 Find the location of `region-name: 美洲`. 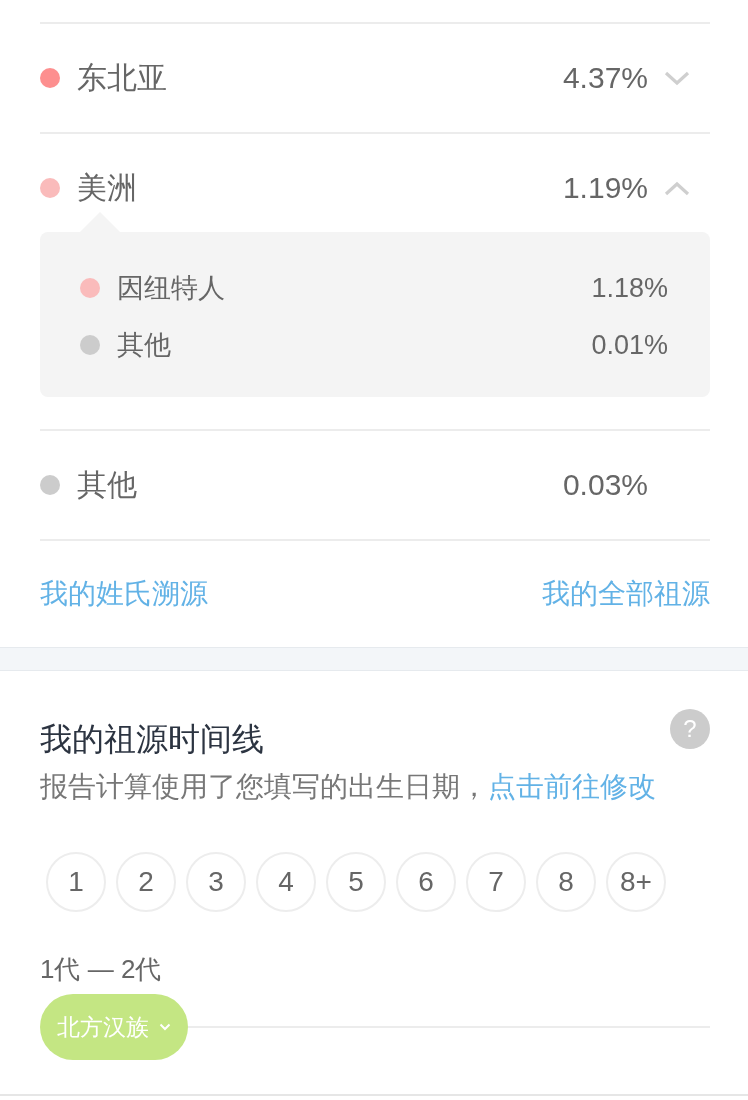

region-name: 美洲 is located at coordinates (107, 188).